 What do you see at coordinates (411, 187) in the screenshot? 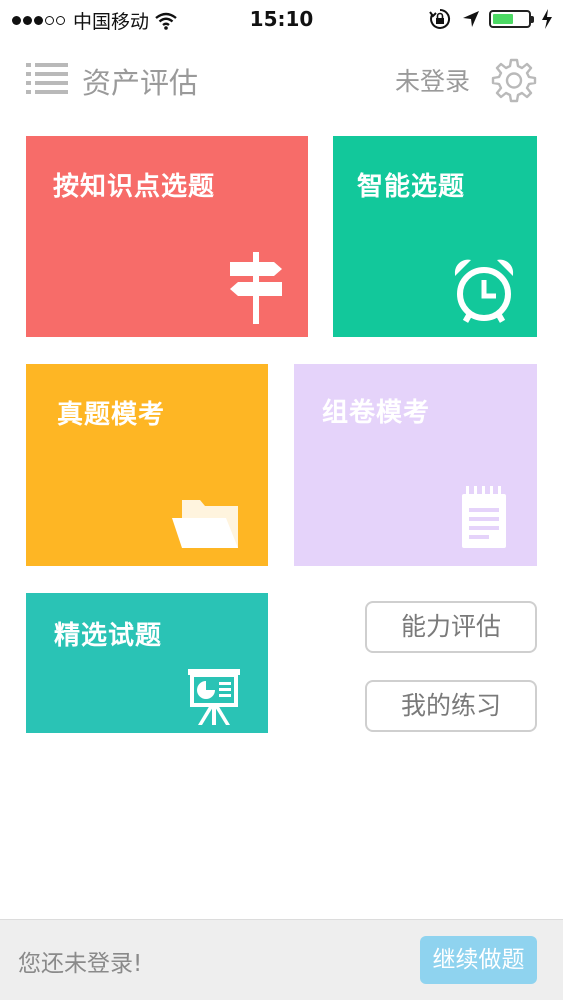
I see `tile-label: 智能选题` at bounding box center [411, 187].